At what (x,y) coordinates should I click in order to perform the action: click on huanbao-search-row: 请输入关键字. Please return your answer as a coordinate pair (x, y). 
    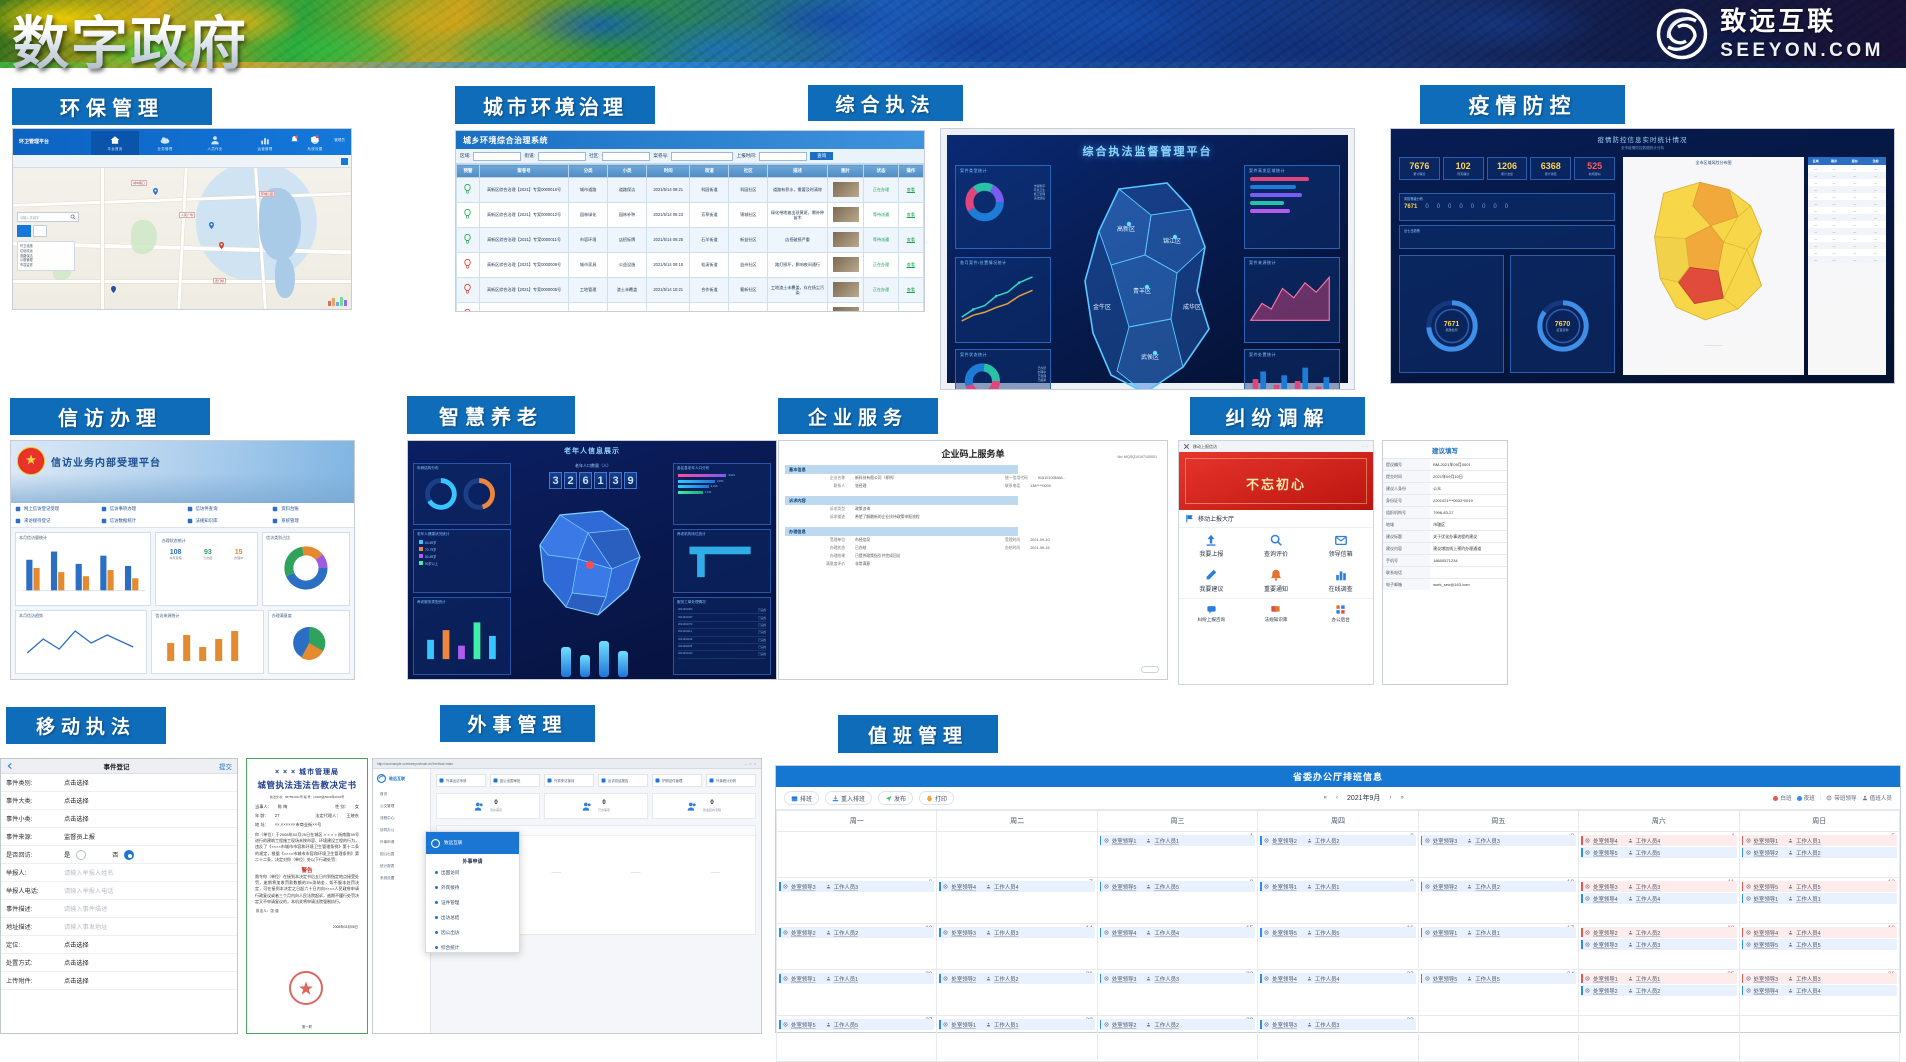
    Looking at the image, I should click on (48, 217).